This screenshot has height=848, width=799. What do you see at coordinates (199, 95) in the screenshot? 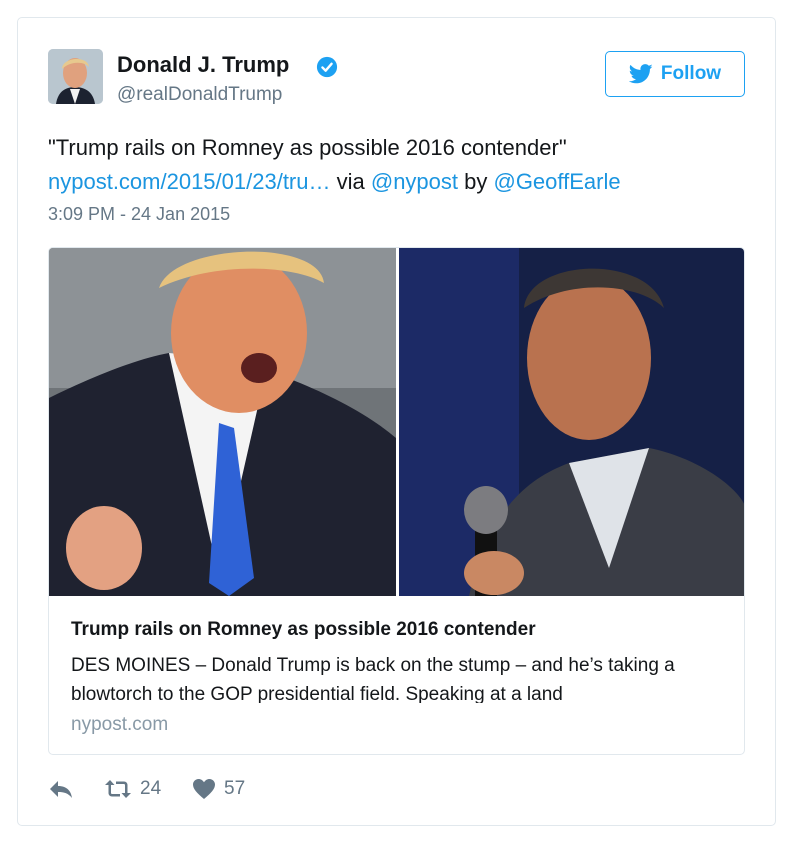
I see `user-handle: @realDonaldTrump` at bounding box center [199, 95].